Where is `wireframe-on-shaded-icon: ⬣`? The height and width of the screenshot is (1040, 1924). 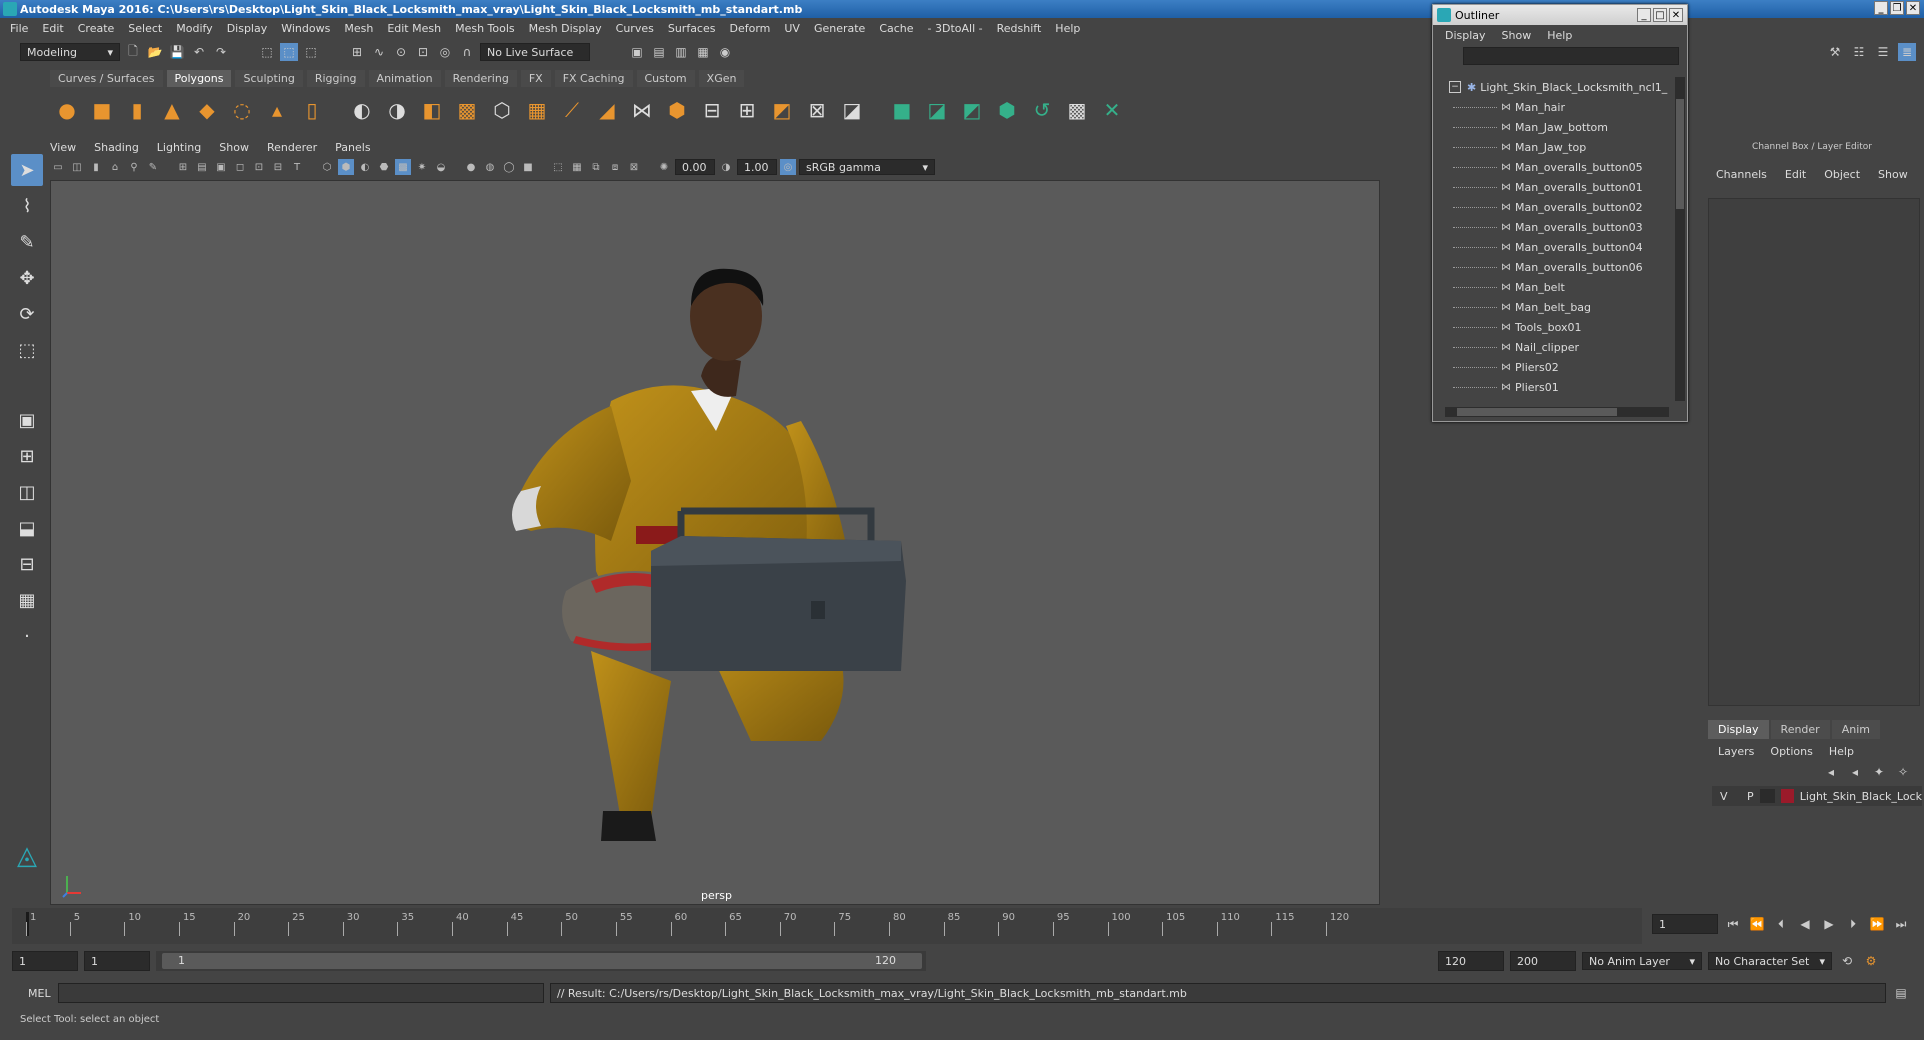
wireframe-on-shaded-icon: ⬣ is located at coordinates (384, 167).